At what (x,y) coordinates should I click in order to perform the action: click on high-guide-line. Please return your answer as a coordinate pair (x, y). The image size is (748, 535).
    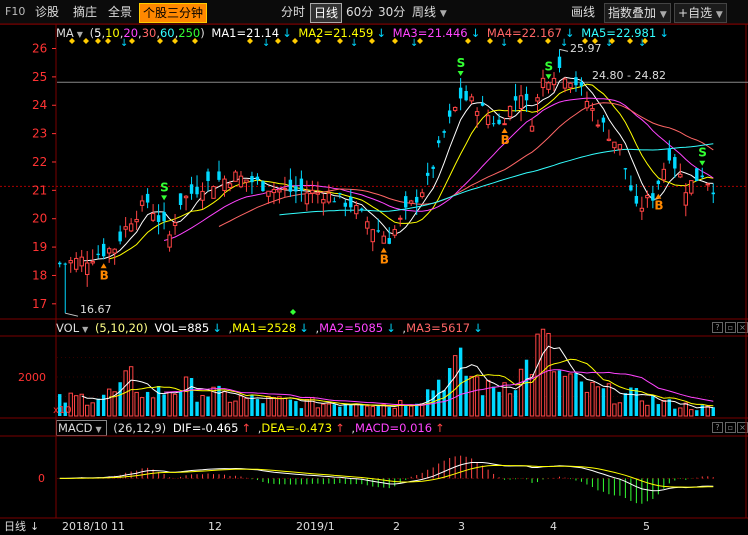
    Looking at the image, I should click on (564, 50).